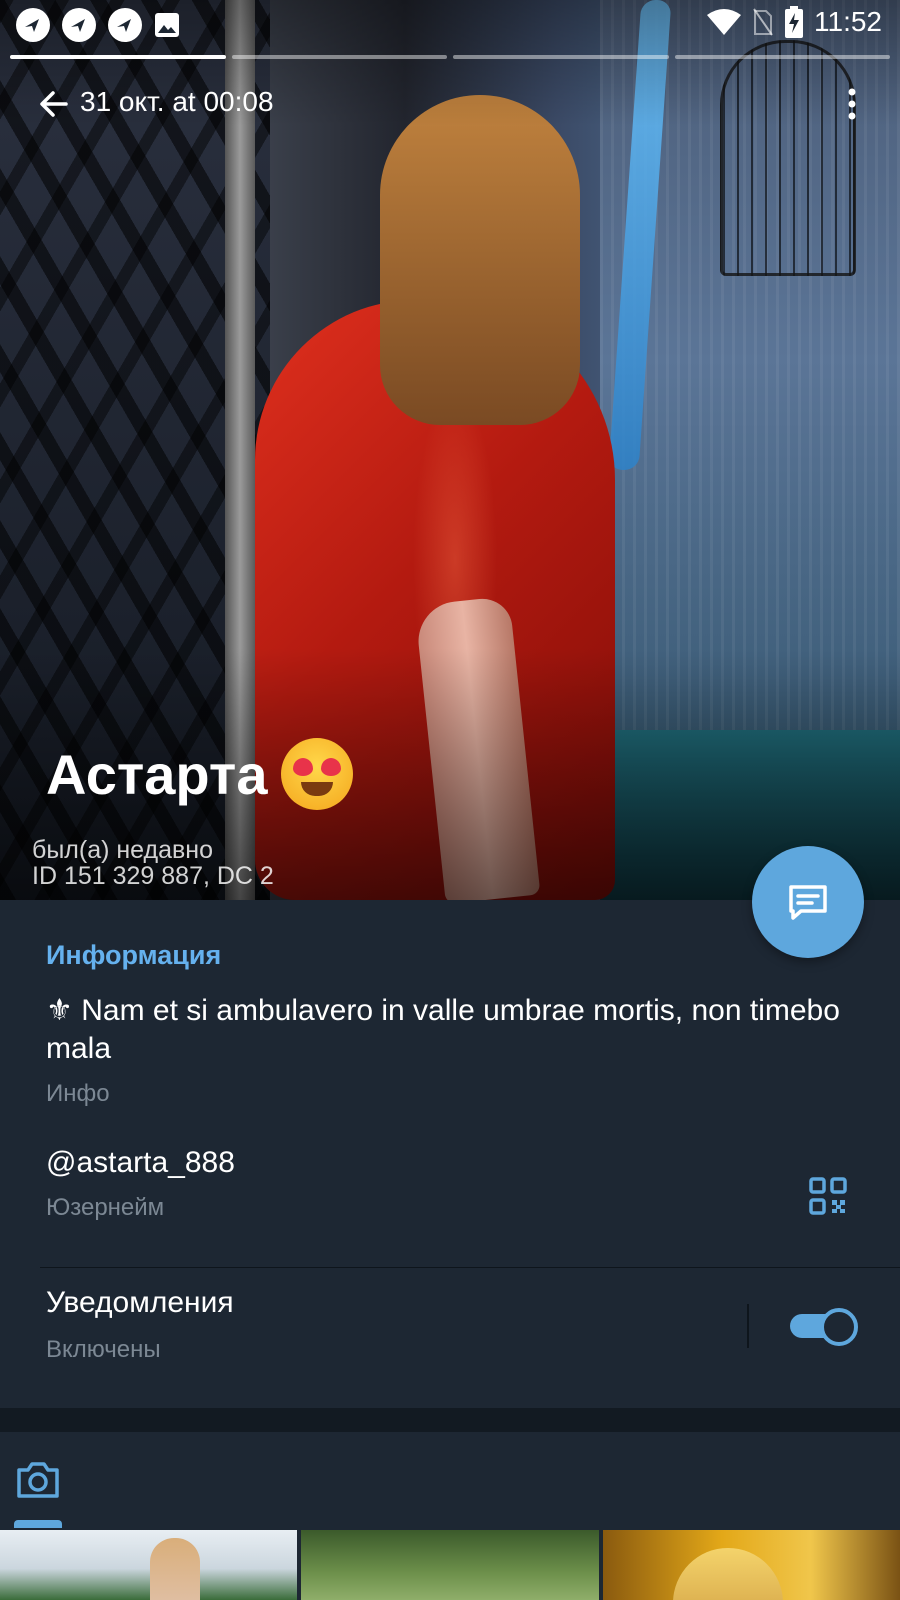 This screenshot has width=900, height=1600. What do you see at coordinates (105, 1207) in the screenshot?
I see `username-label: Юзернейм` at bounding box center [105, 1207].